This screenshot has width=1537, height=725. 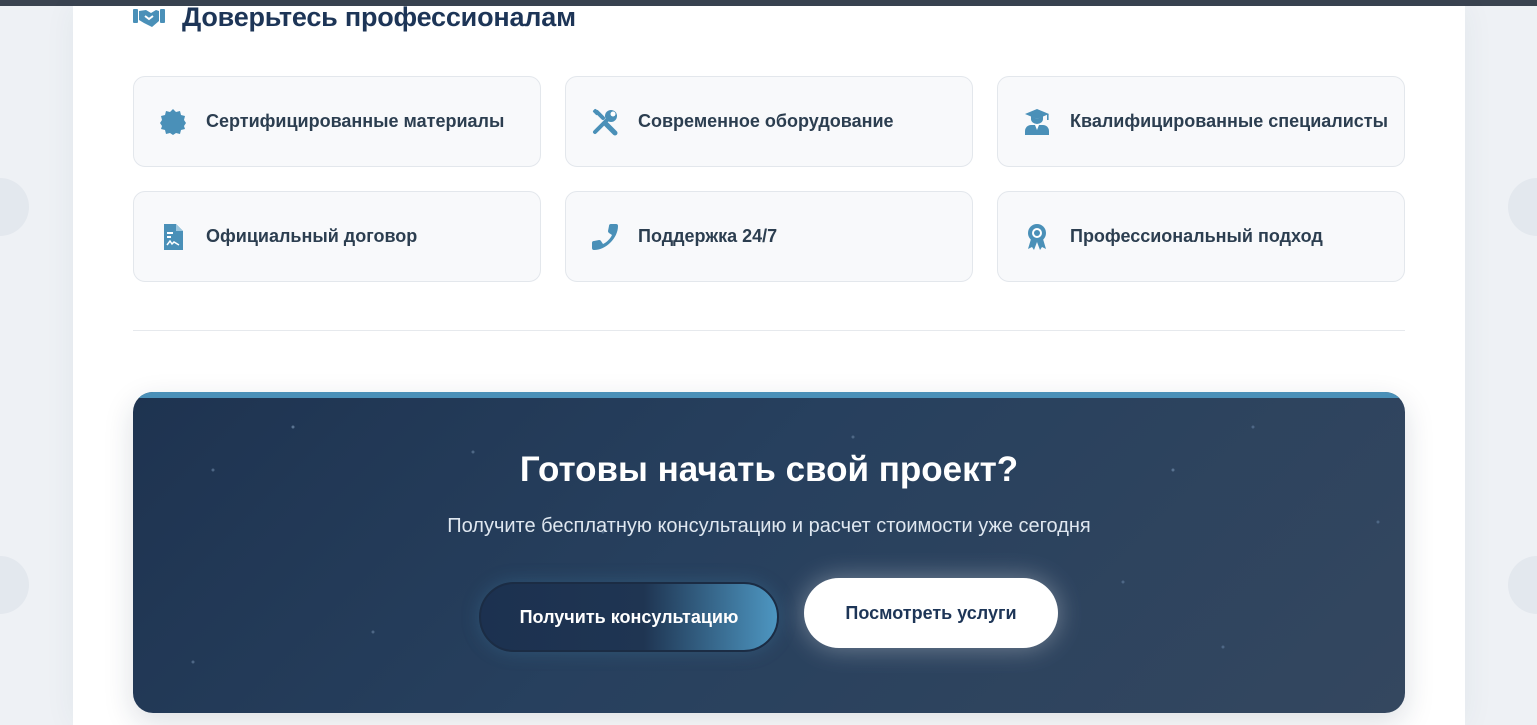 What do you see at coordinates (769, 469) in the screenshot?
I see `cta-title: Готовы начать свой проект?` at bounding box center [769, 469].